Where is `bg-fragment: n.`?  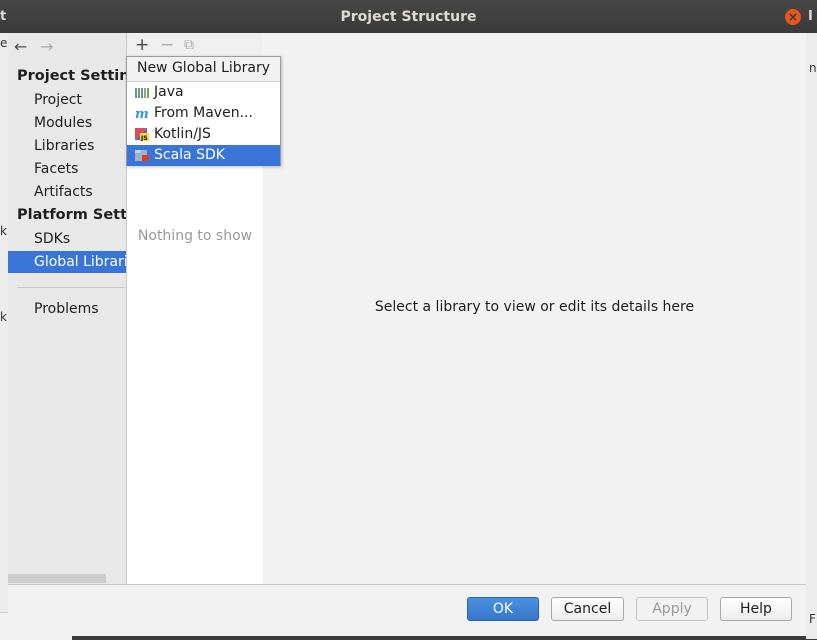 bg-fragment: n. is located at coordinates (813, 68).